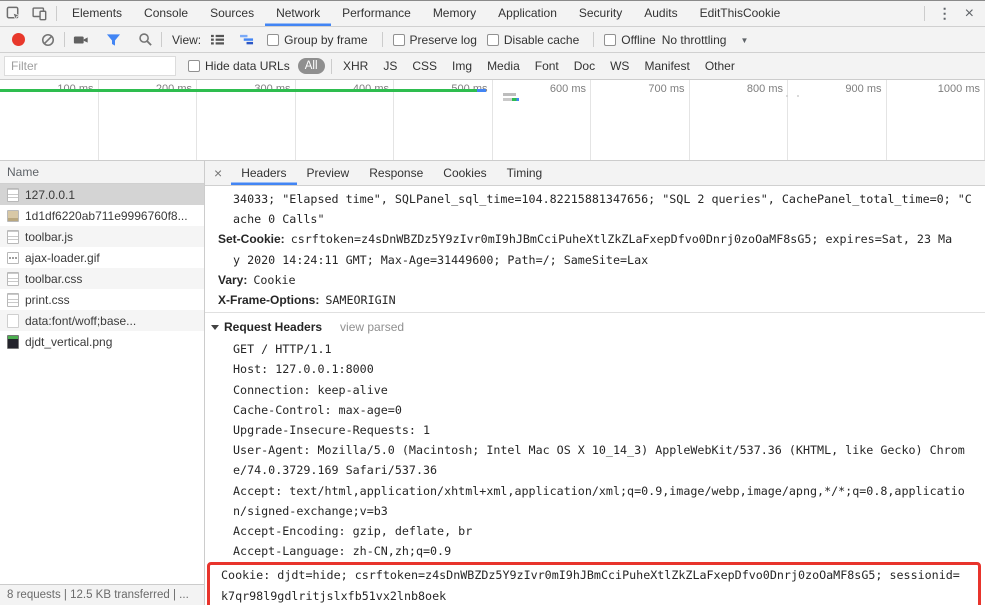 The width and height of the screenshot is (985, 605). What do you see at coordinates (355, 66) in the screenshot?
I see `filter-pill-xhr: XHR` at bounding box center [355, 66].